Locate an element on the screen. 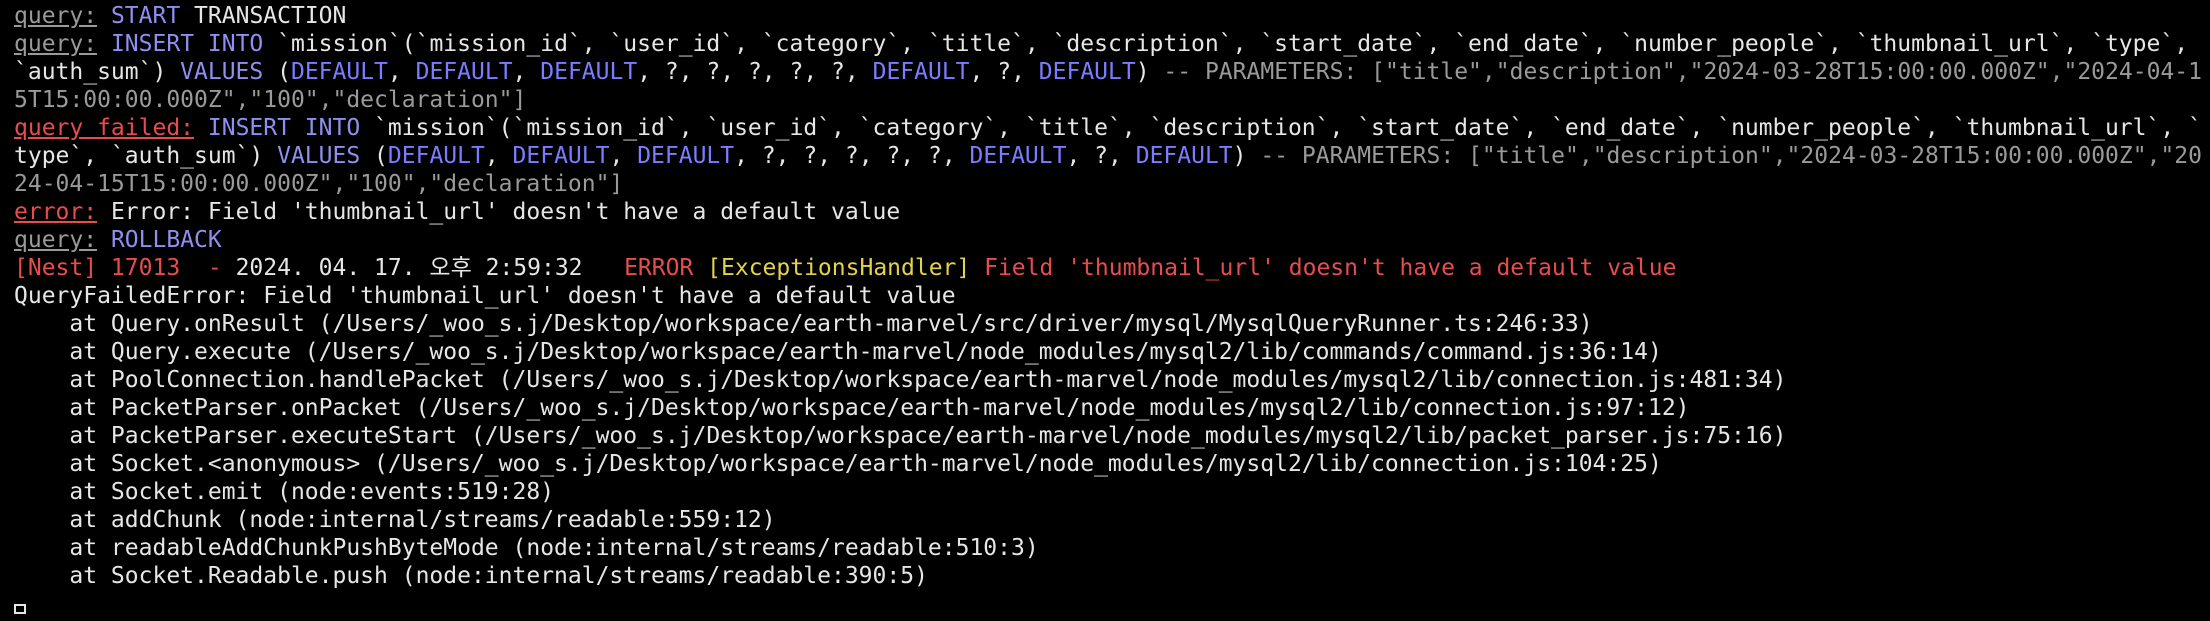 This screenshot has height=621, width=2210. log-text: ERROR is located at coordinates (645, 268).